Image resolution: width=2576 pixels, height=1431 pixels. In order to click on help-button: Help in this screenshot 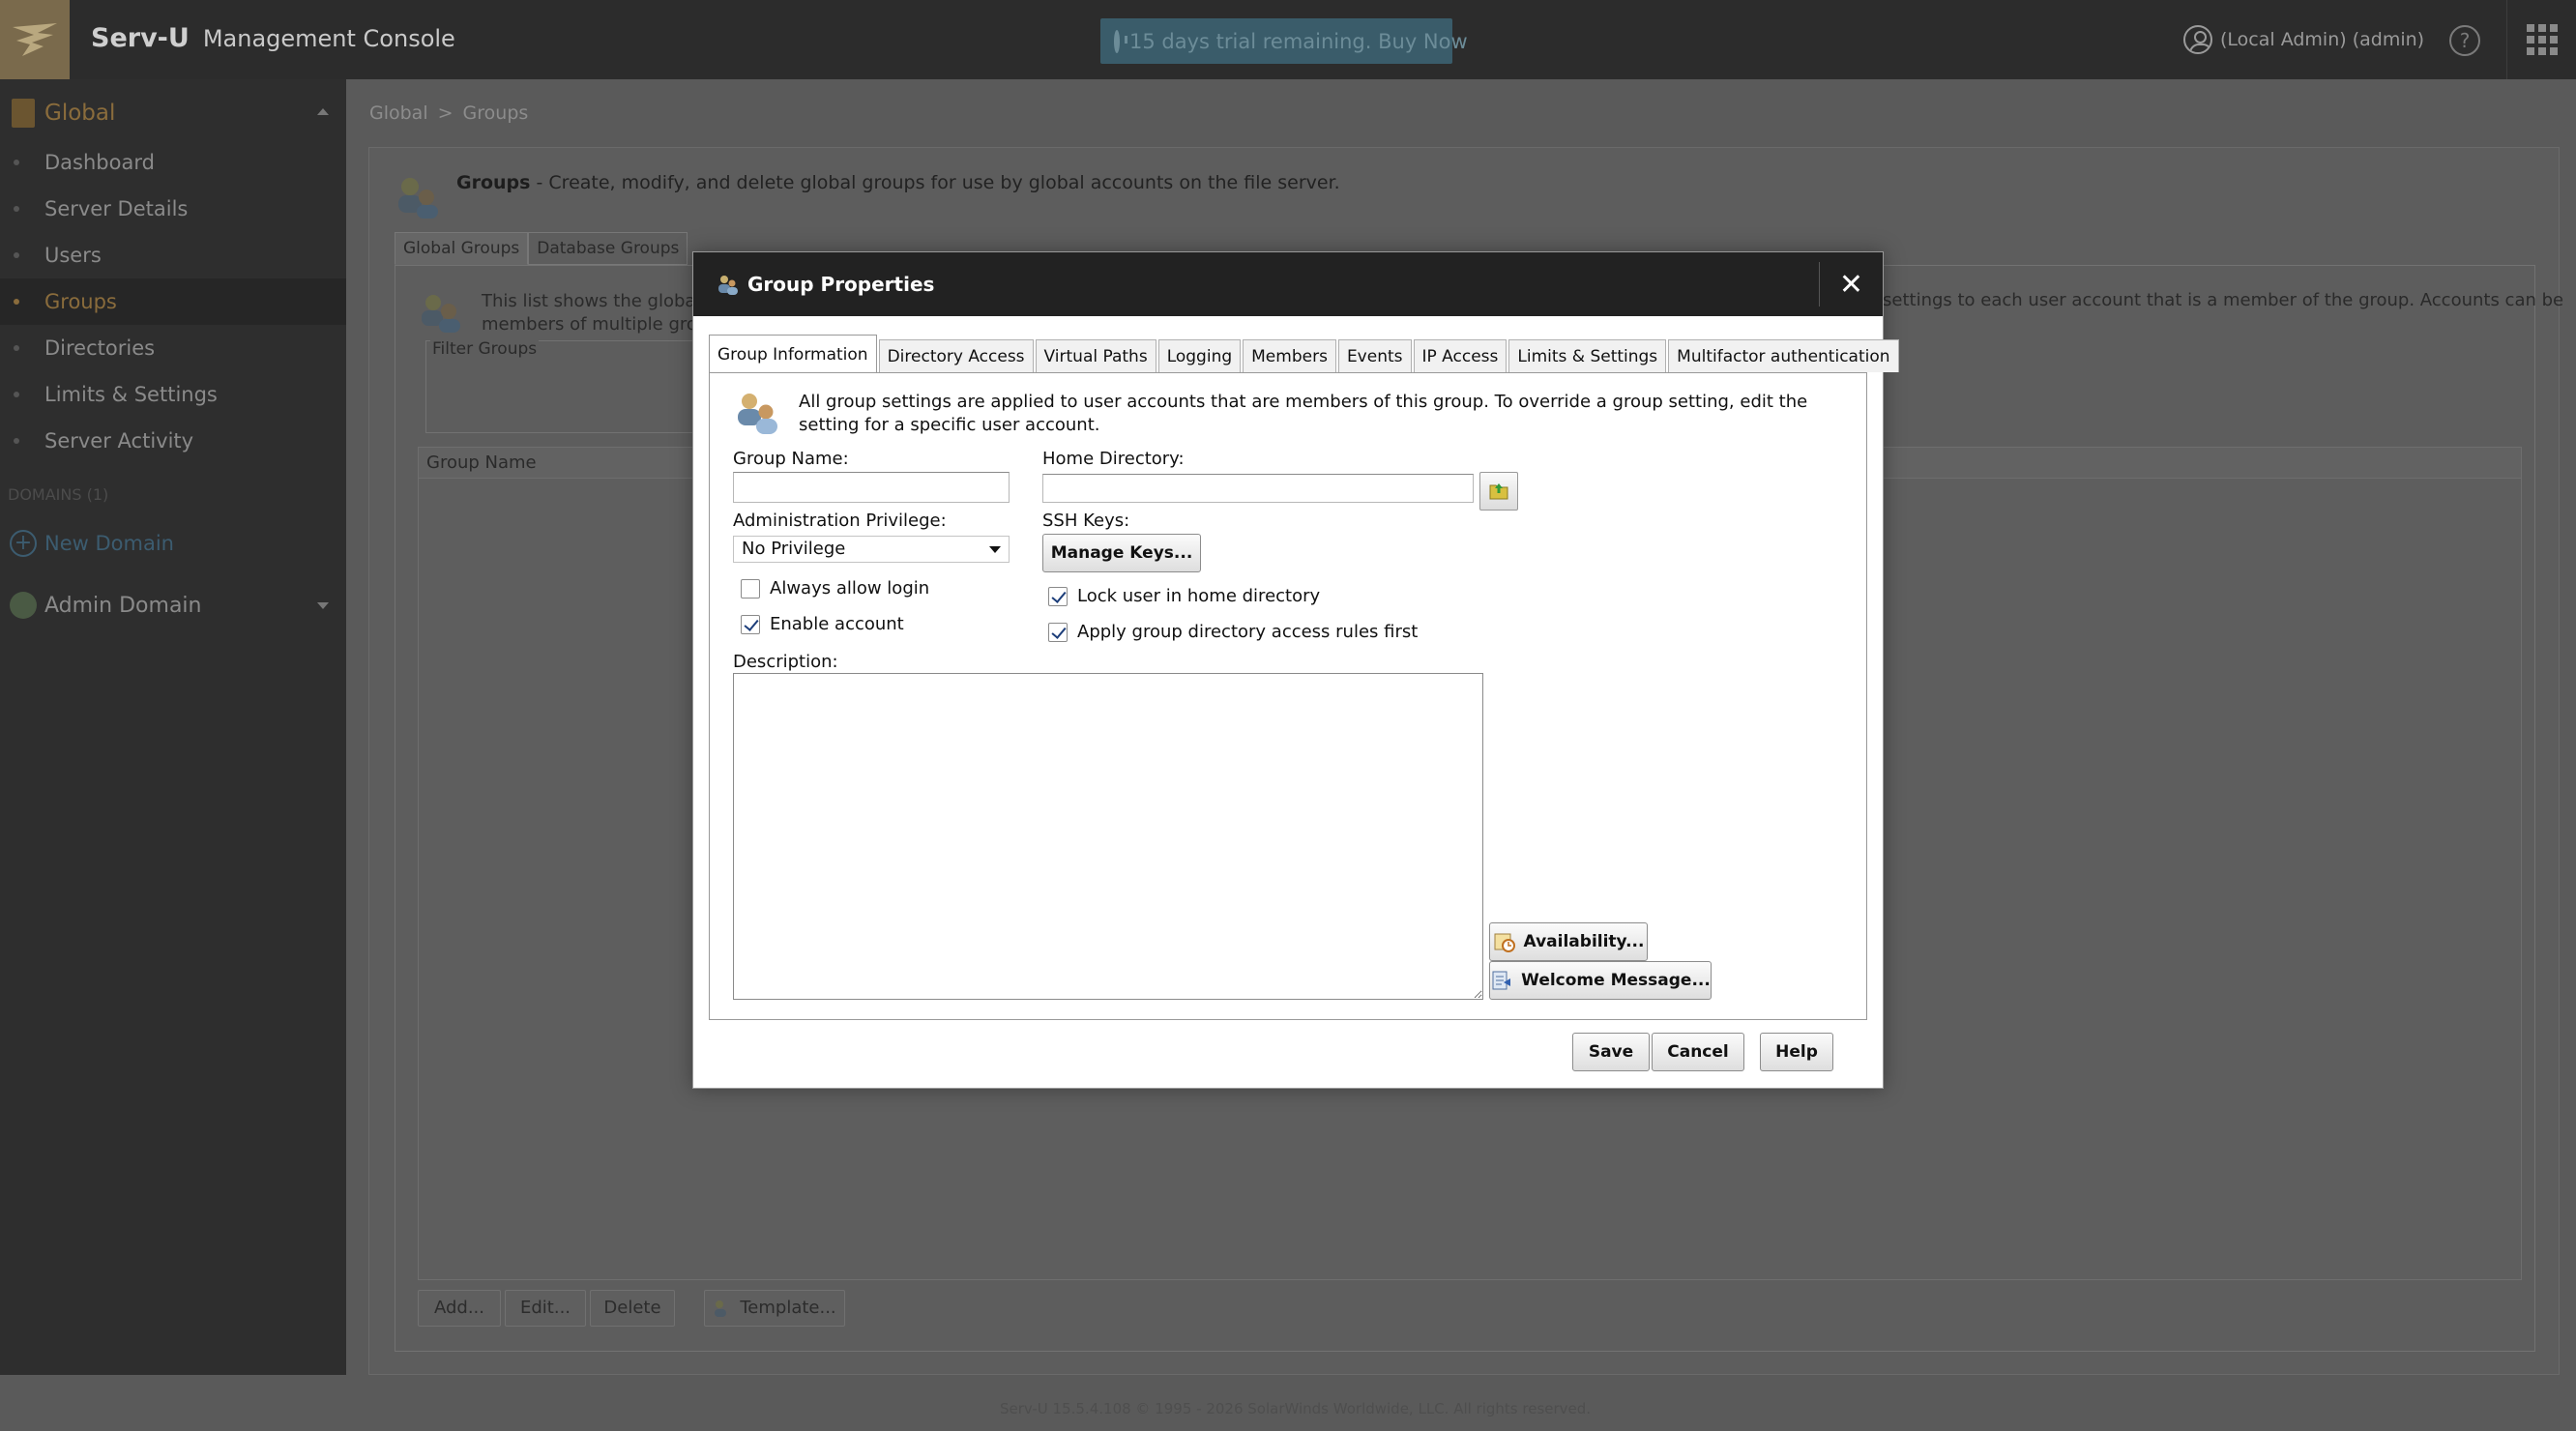, I will do `click(1796, 1052)`.